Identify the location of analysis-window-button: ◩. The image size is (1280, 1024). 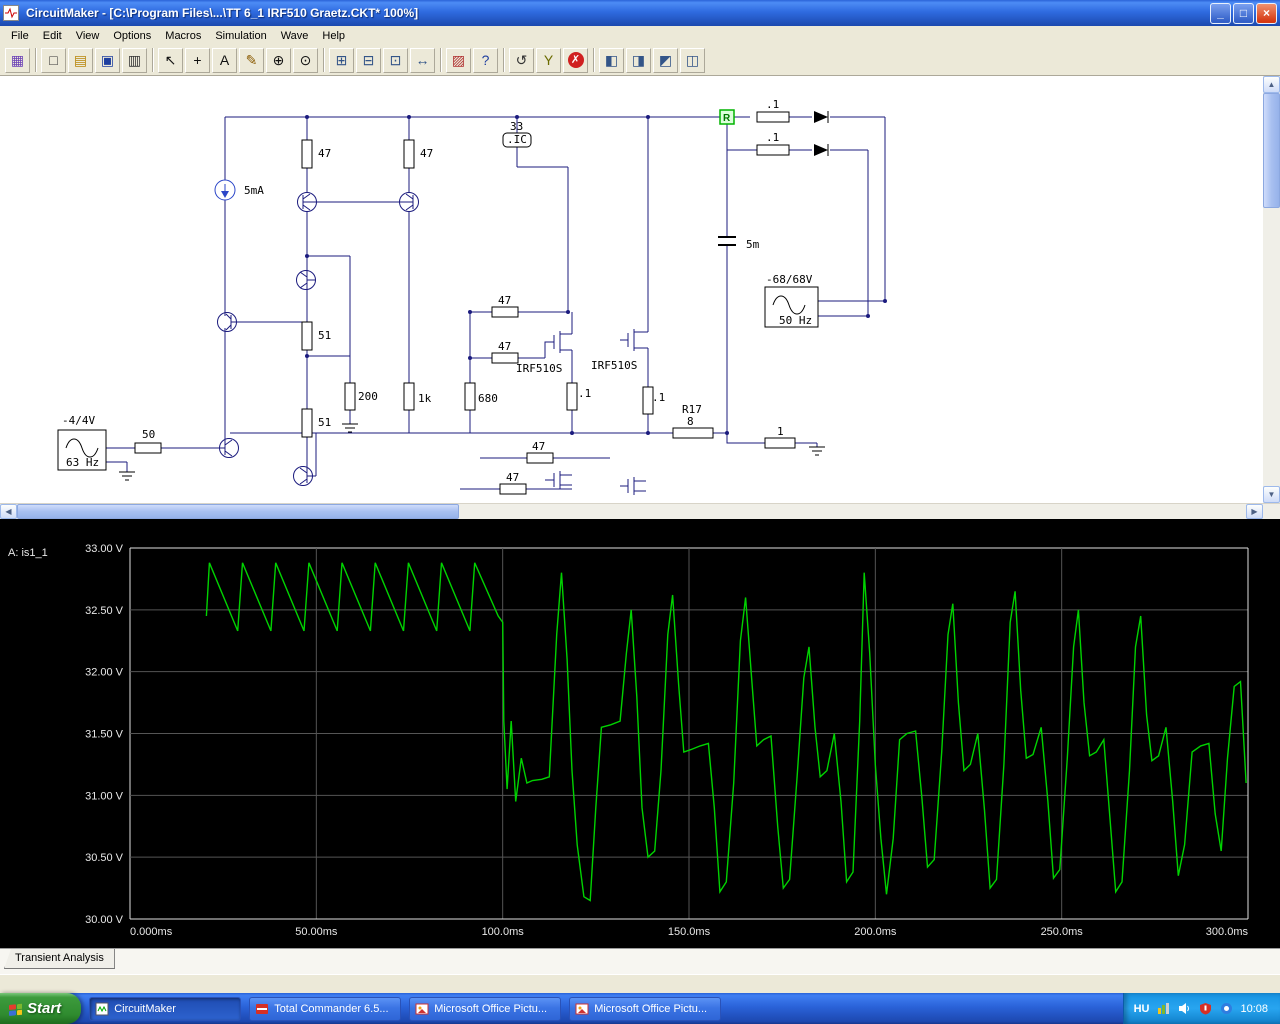
(665, 60).